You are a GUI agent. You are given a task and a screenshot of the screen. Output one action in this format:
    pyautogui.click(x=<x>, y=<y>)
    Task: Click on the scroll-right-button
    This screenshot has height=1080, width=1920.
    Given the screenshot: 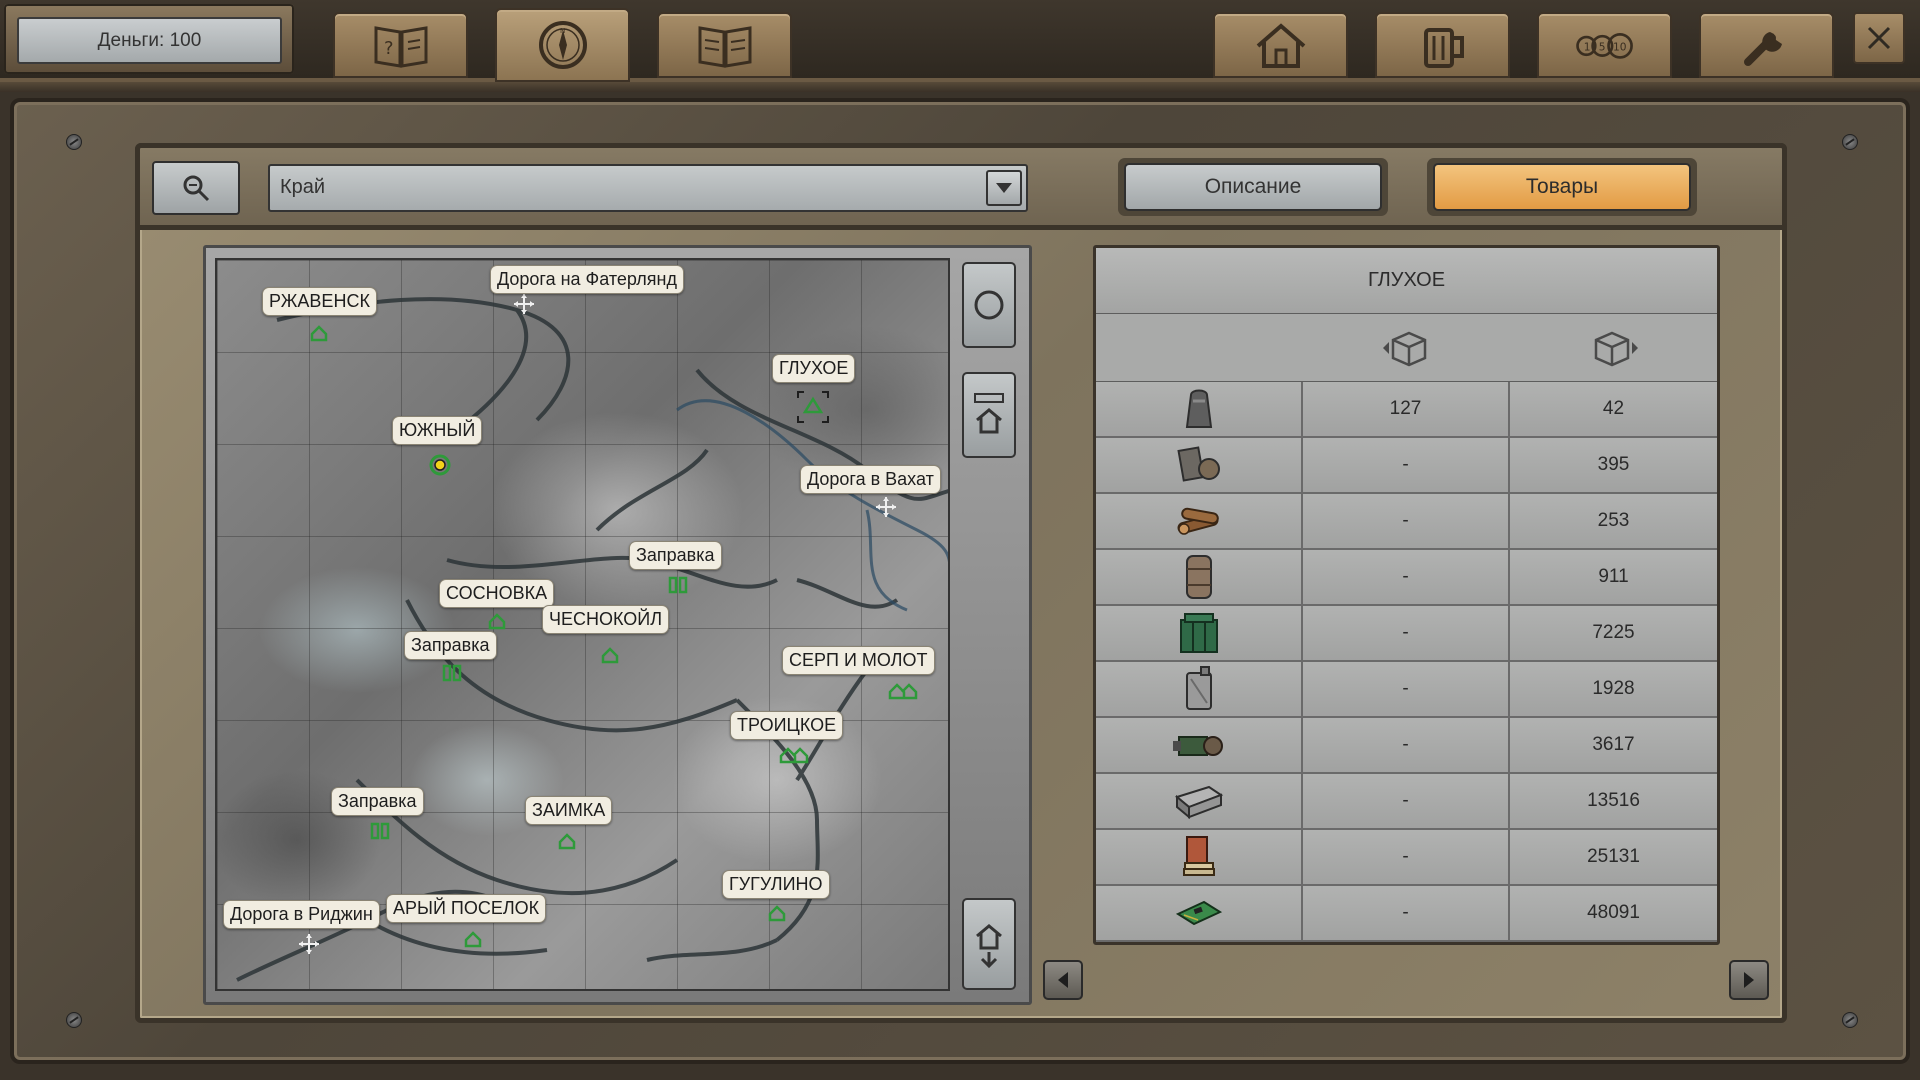 What is the action you would take?
    pyautogui.click(x=1749, y=980)
    